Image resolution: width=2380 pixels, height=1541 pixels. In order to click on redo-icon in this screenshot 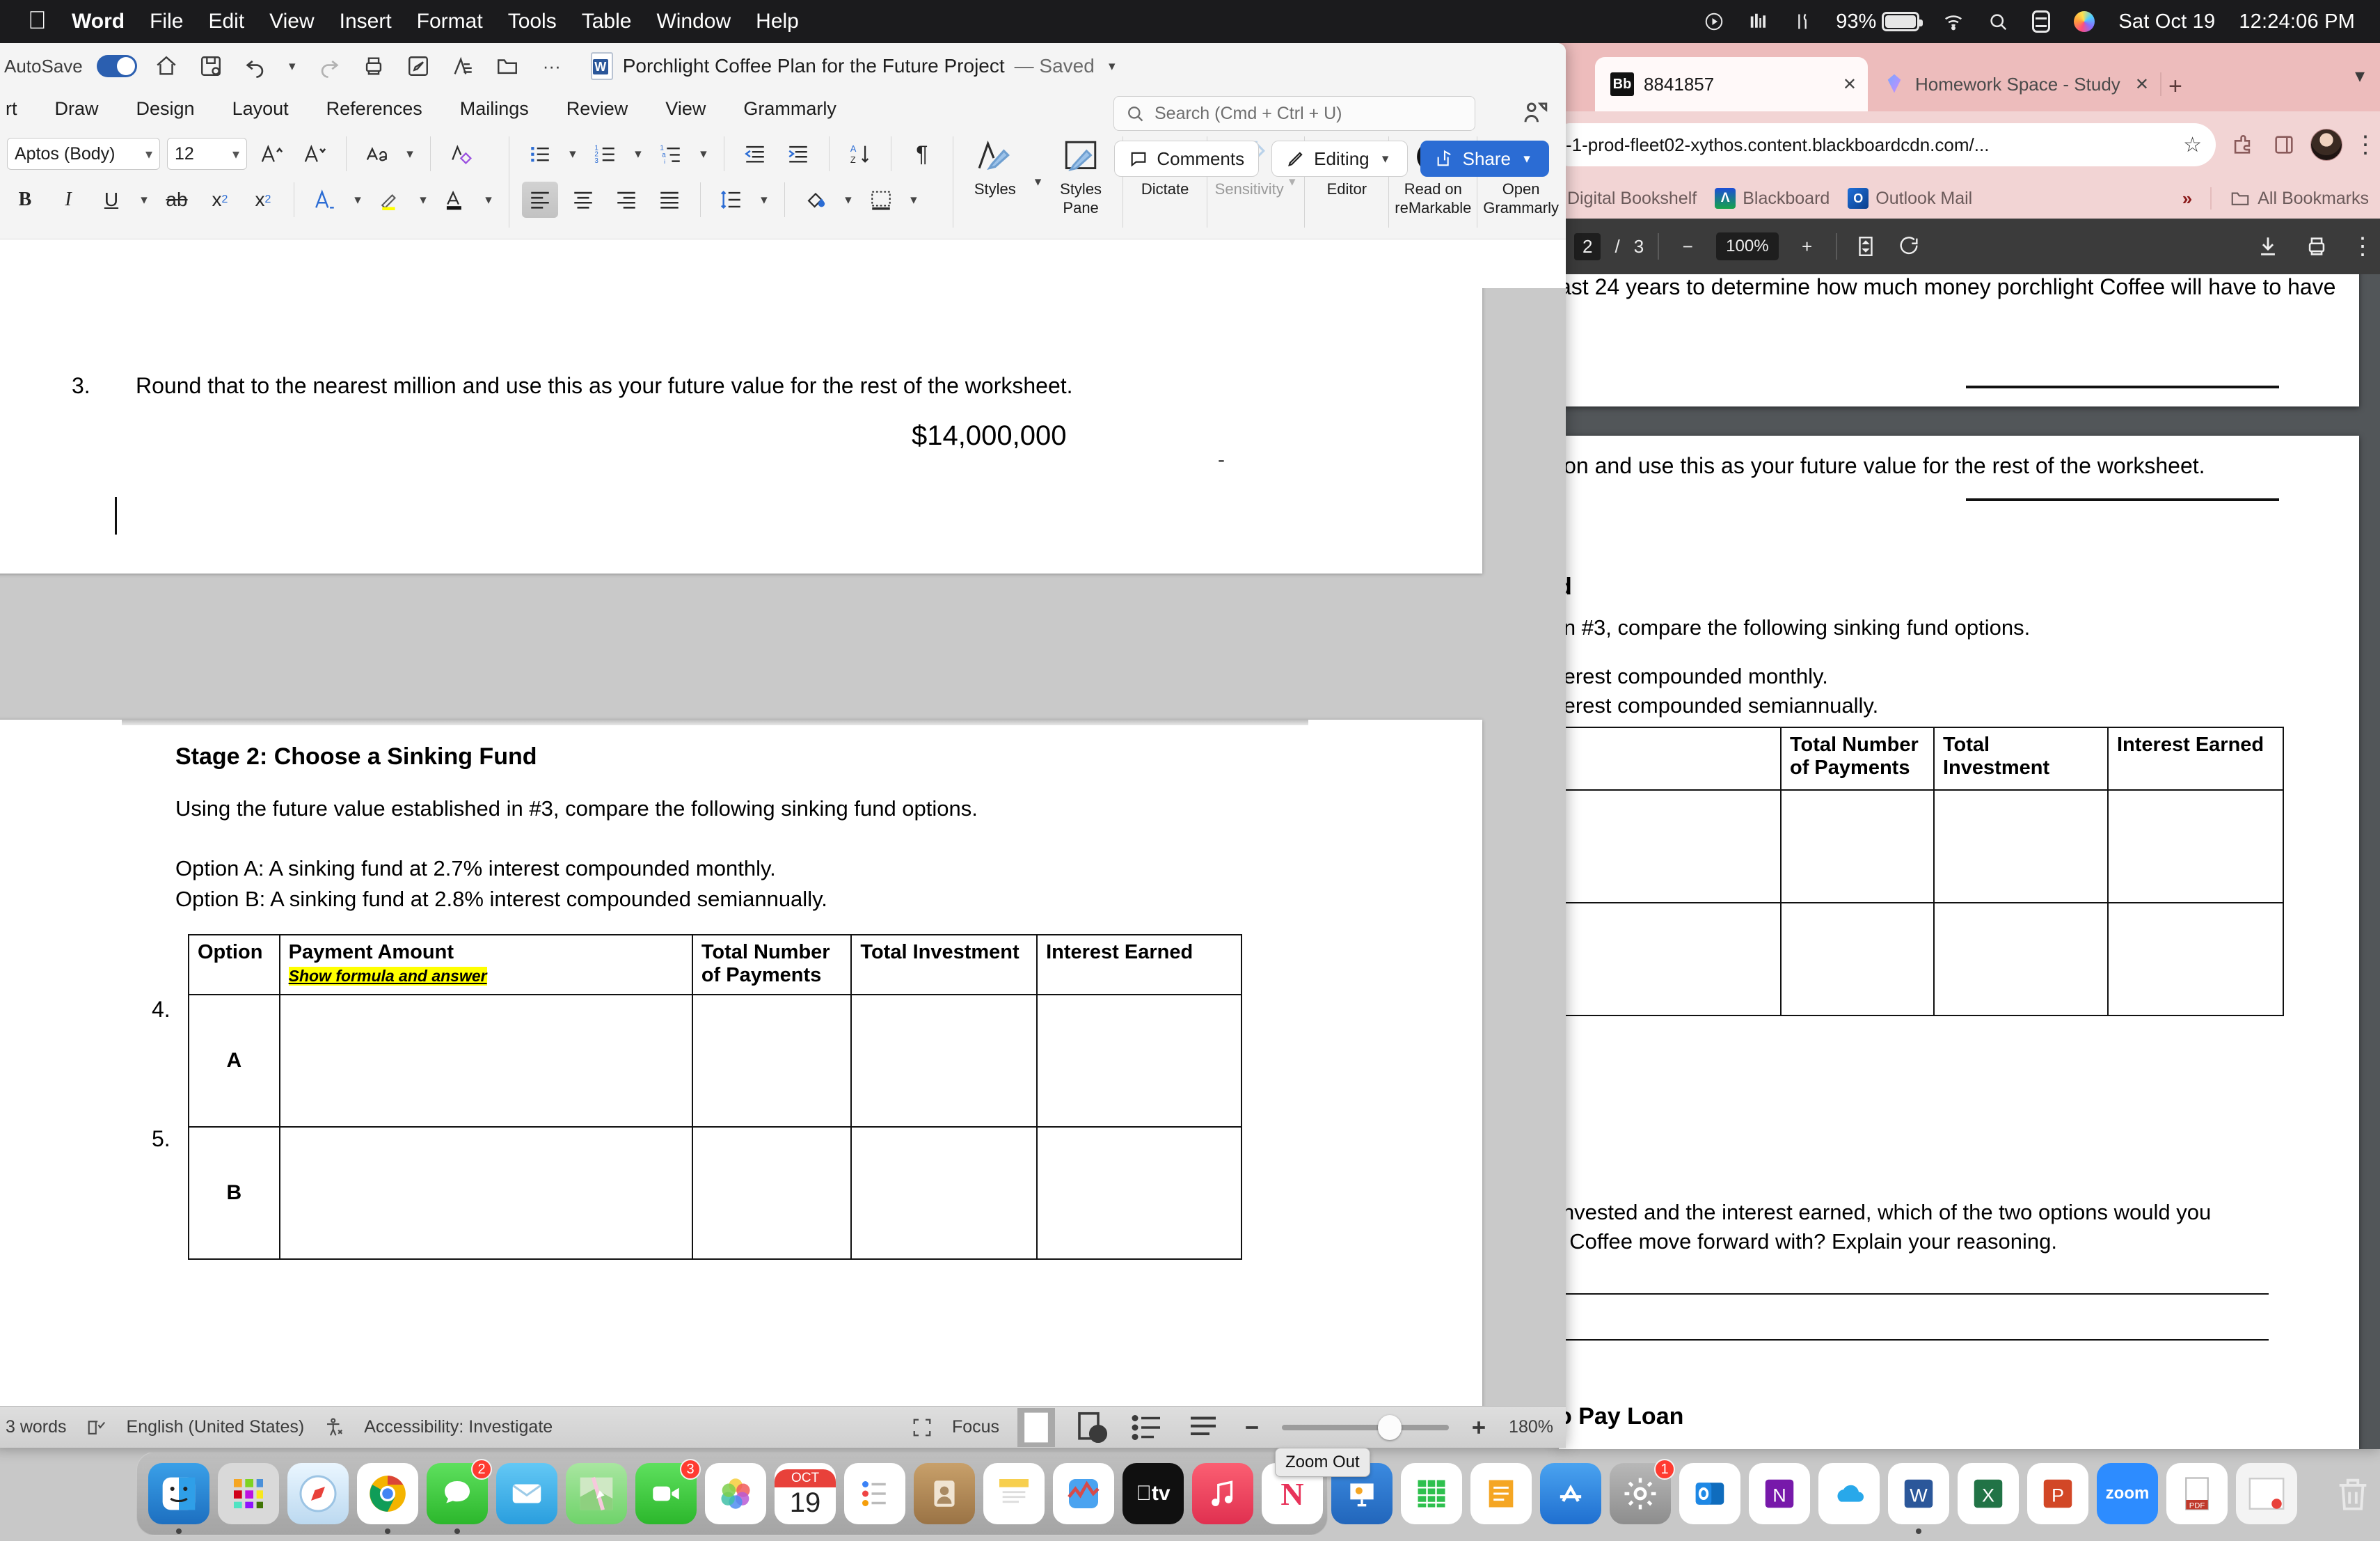, I will do `click(329, 66)`.